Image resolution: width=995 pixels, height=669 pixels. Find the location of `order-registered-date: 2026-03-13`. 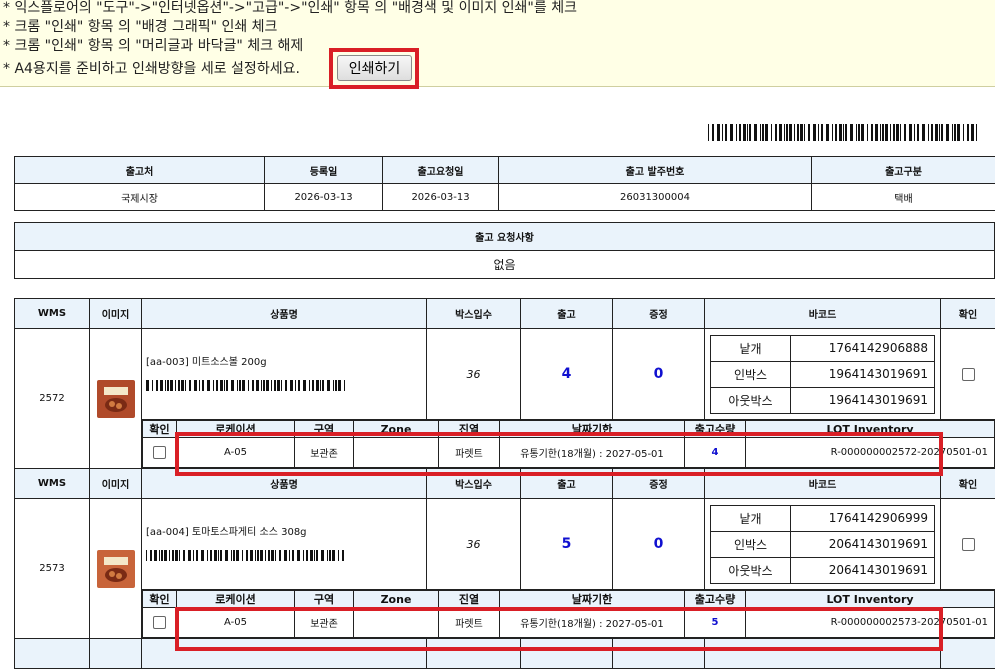

order-registered-date: 2026-03-13 is located at coordinates (324, 197).